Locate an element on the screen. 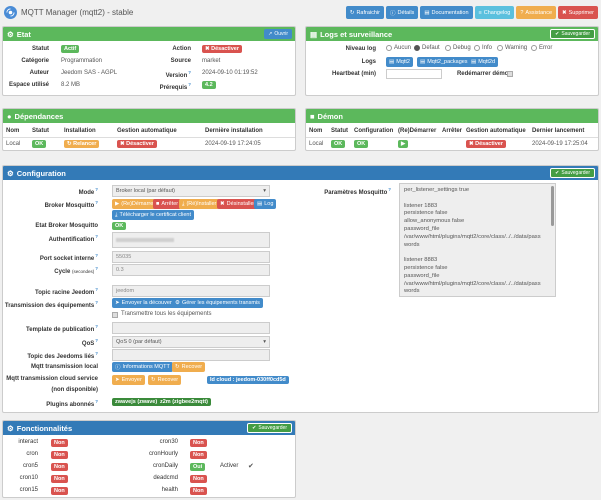  cloud-recover-button: ↻ Recover is located at coordinates (165, 380).